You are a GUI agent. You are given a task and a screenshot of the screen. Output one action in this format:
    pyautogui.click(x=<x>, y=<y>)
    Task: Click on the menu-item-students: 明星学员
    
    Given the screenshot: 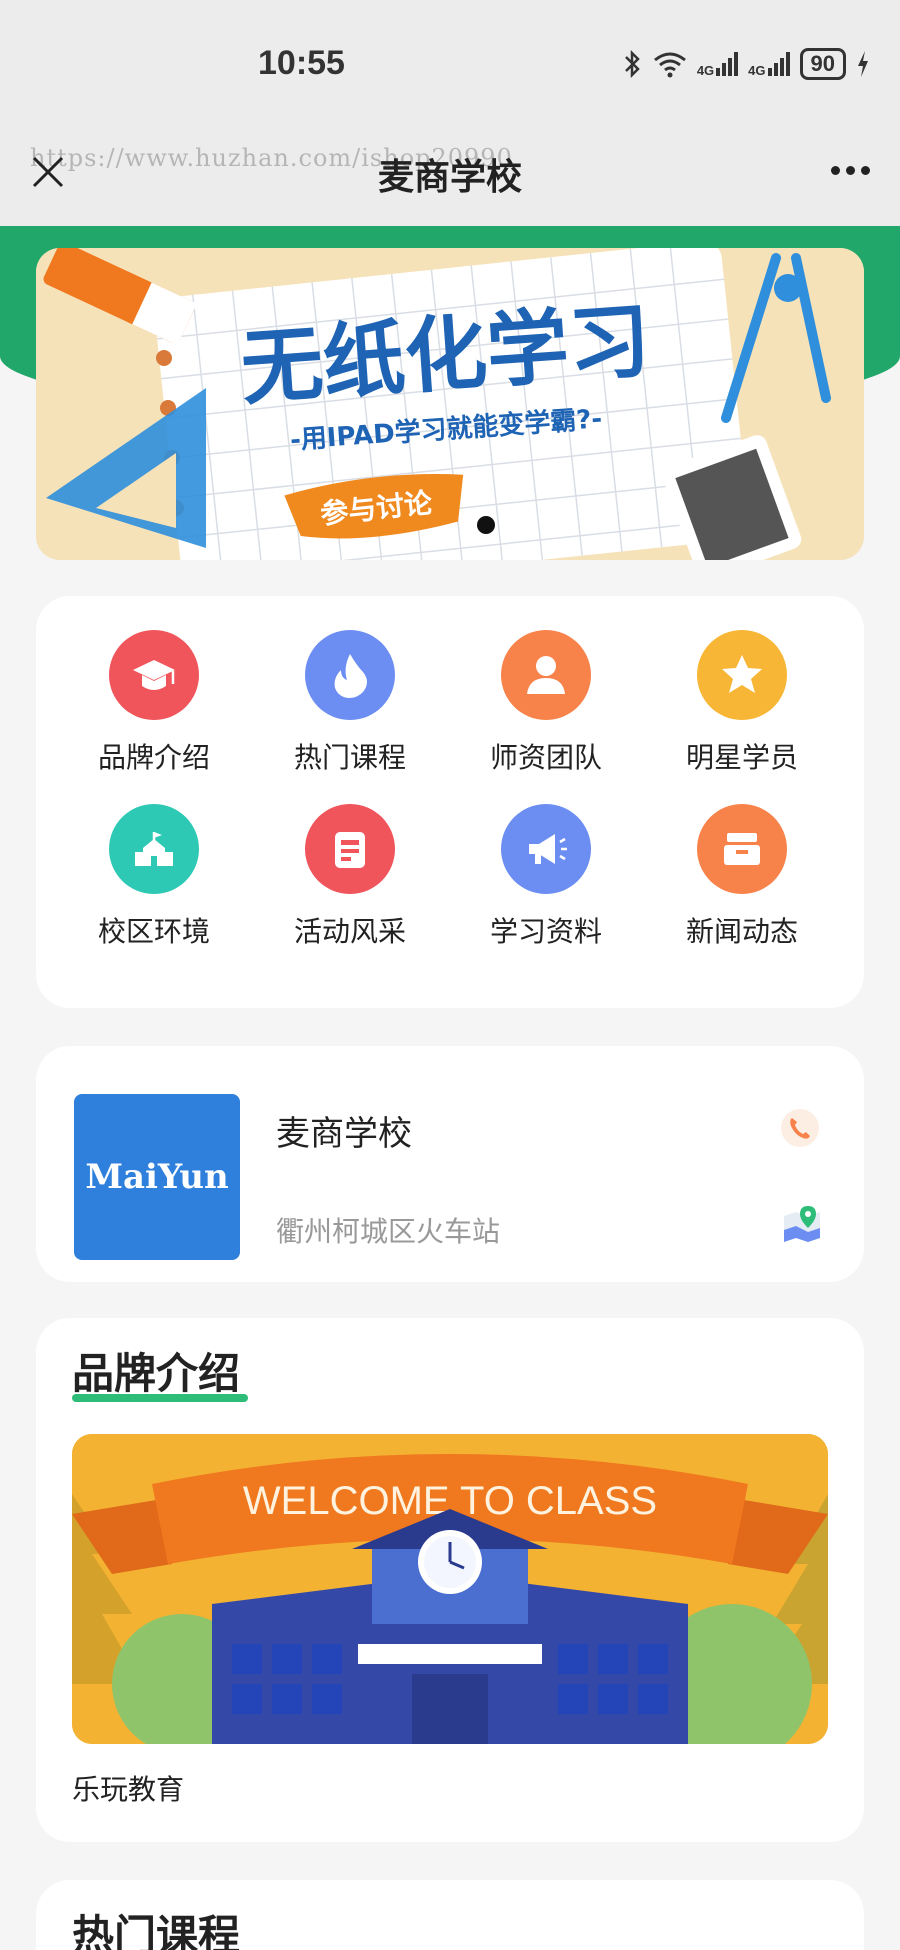 What is the action you would take?
    pyautogui.click(x=742, y=703)
    